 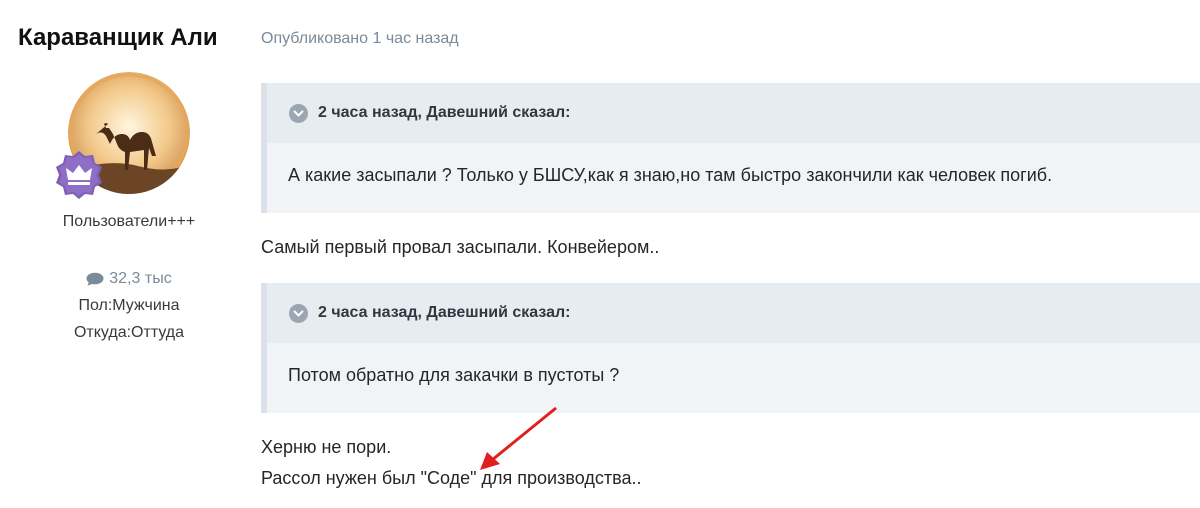 What do you see at coordinates (129, 221) in the screenshot?
I see `user-group: Пользователи+++` at bounding box center [129, 221].